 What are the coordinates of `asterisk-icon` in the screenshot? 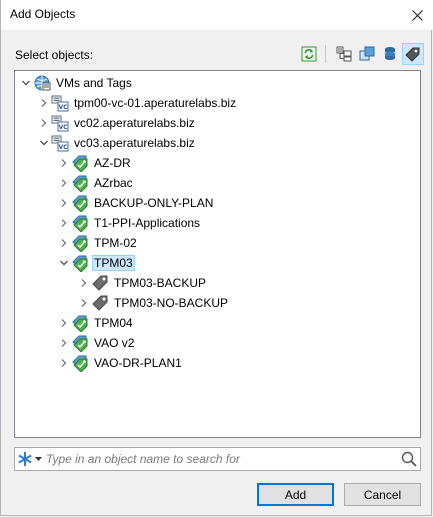 It's located at (25, 459).